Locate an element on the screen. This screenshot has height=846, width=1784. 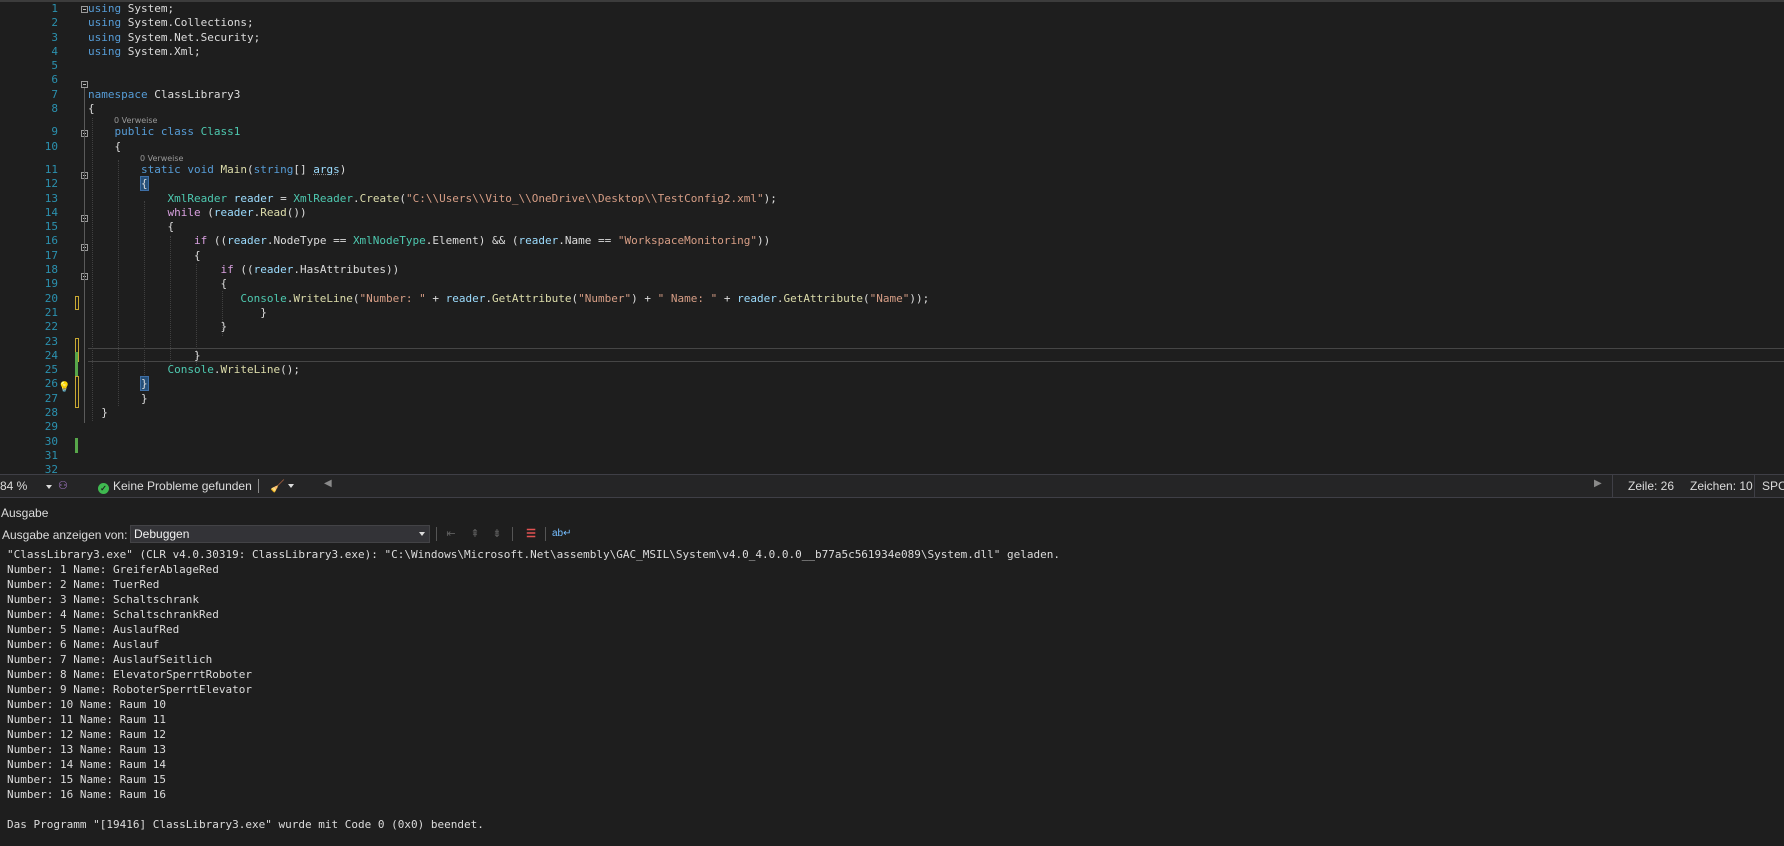
line-number: 16 is located at coordinates (51, 241).